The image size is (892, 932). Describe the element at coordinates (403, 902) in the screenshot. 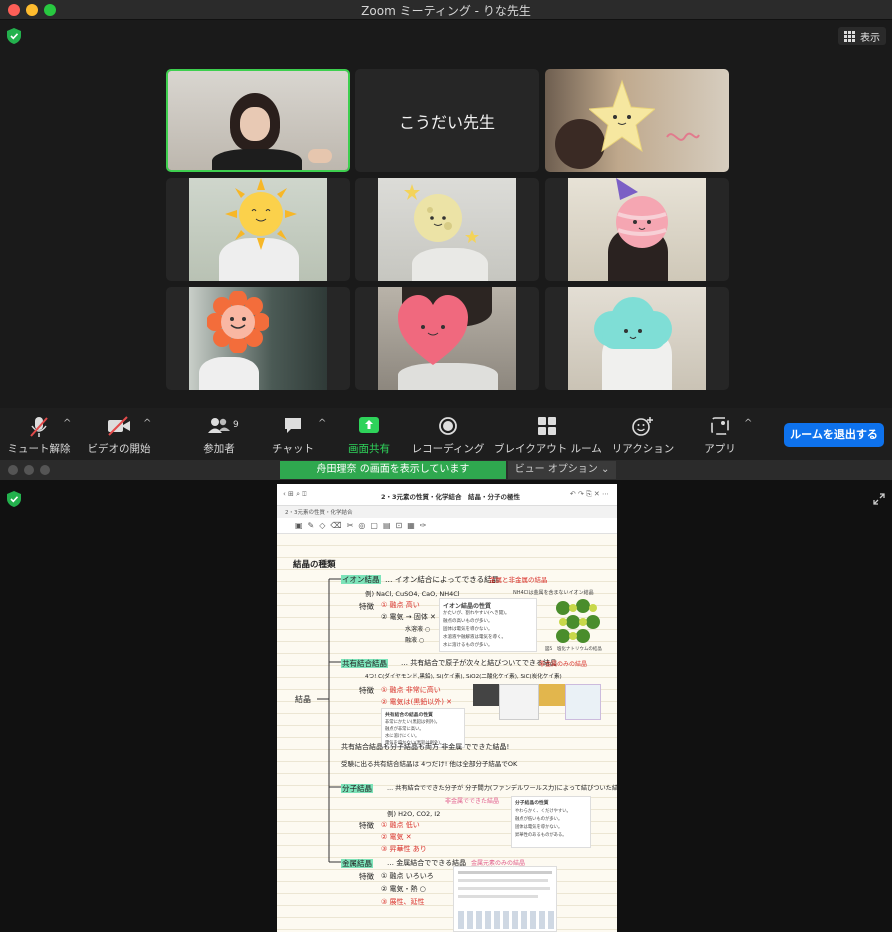

I see `metal-feature-3: ③ 展性、延性` at that location.